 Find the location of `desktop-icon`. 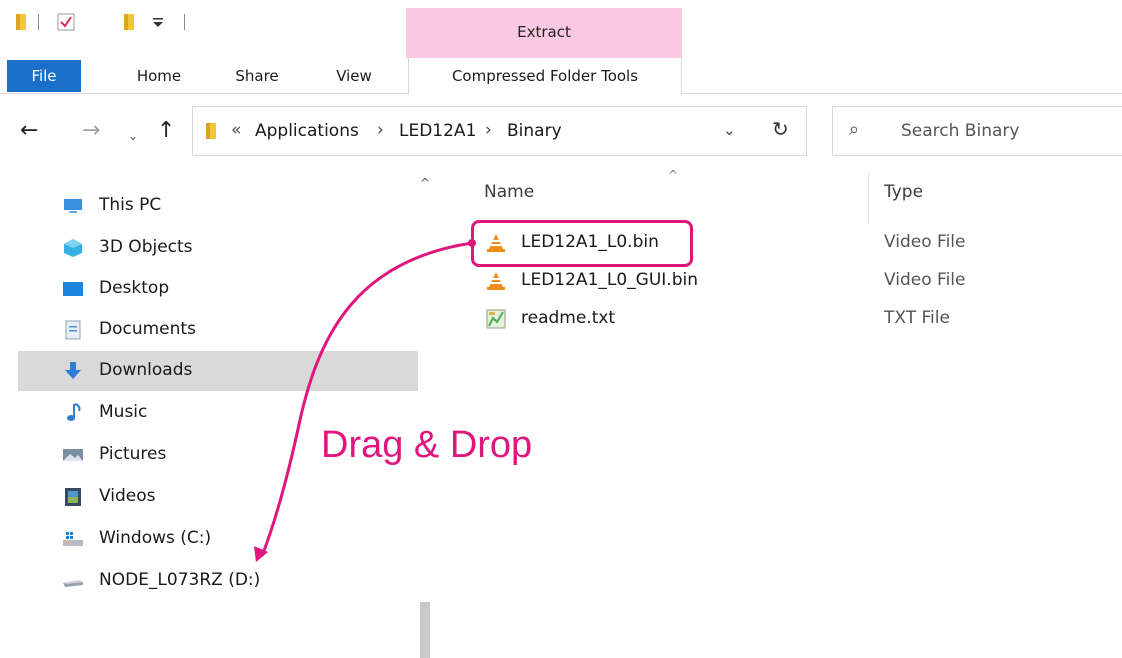

desktop-icon is located at coordinates (73, 289).